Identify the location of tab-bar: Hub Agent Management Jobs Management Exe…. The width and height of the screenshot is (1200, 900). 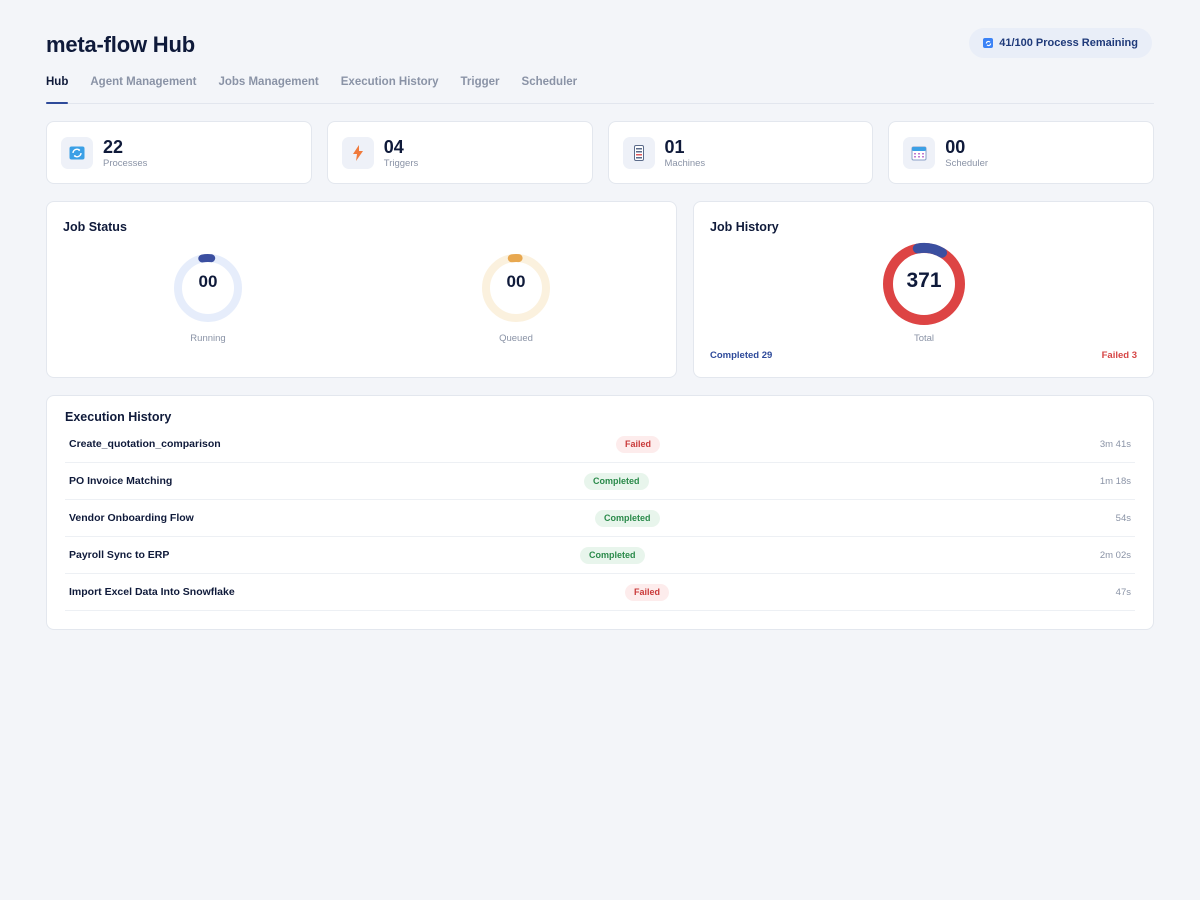
(600, 88).